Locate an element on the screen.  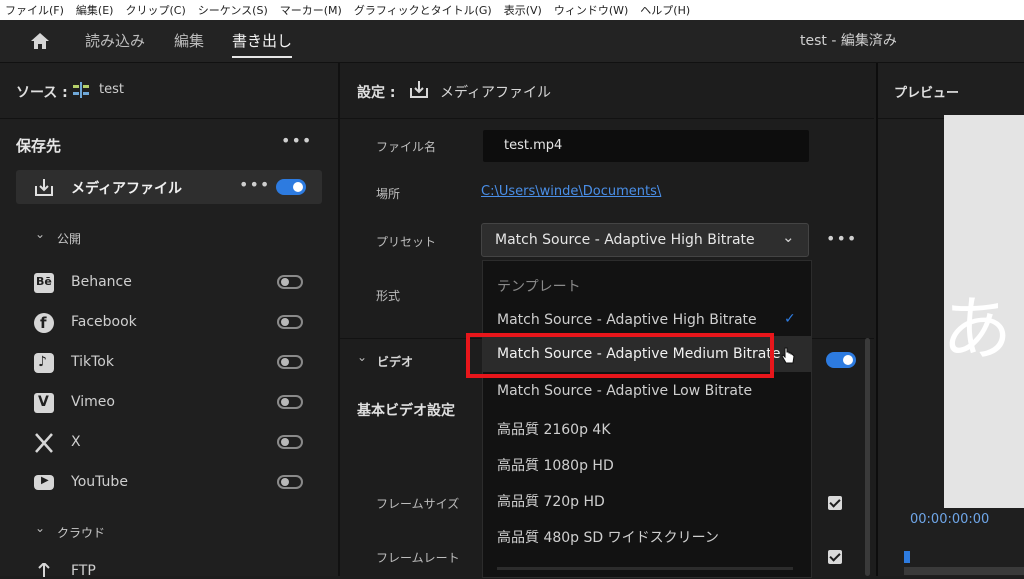
source-label: ソース : is located at coordinates (42, 93).